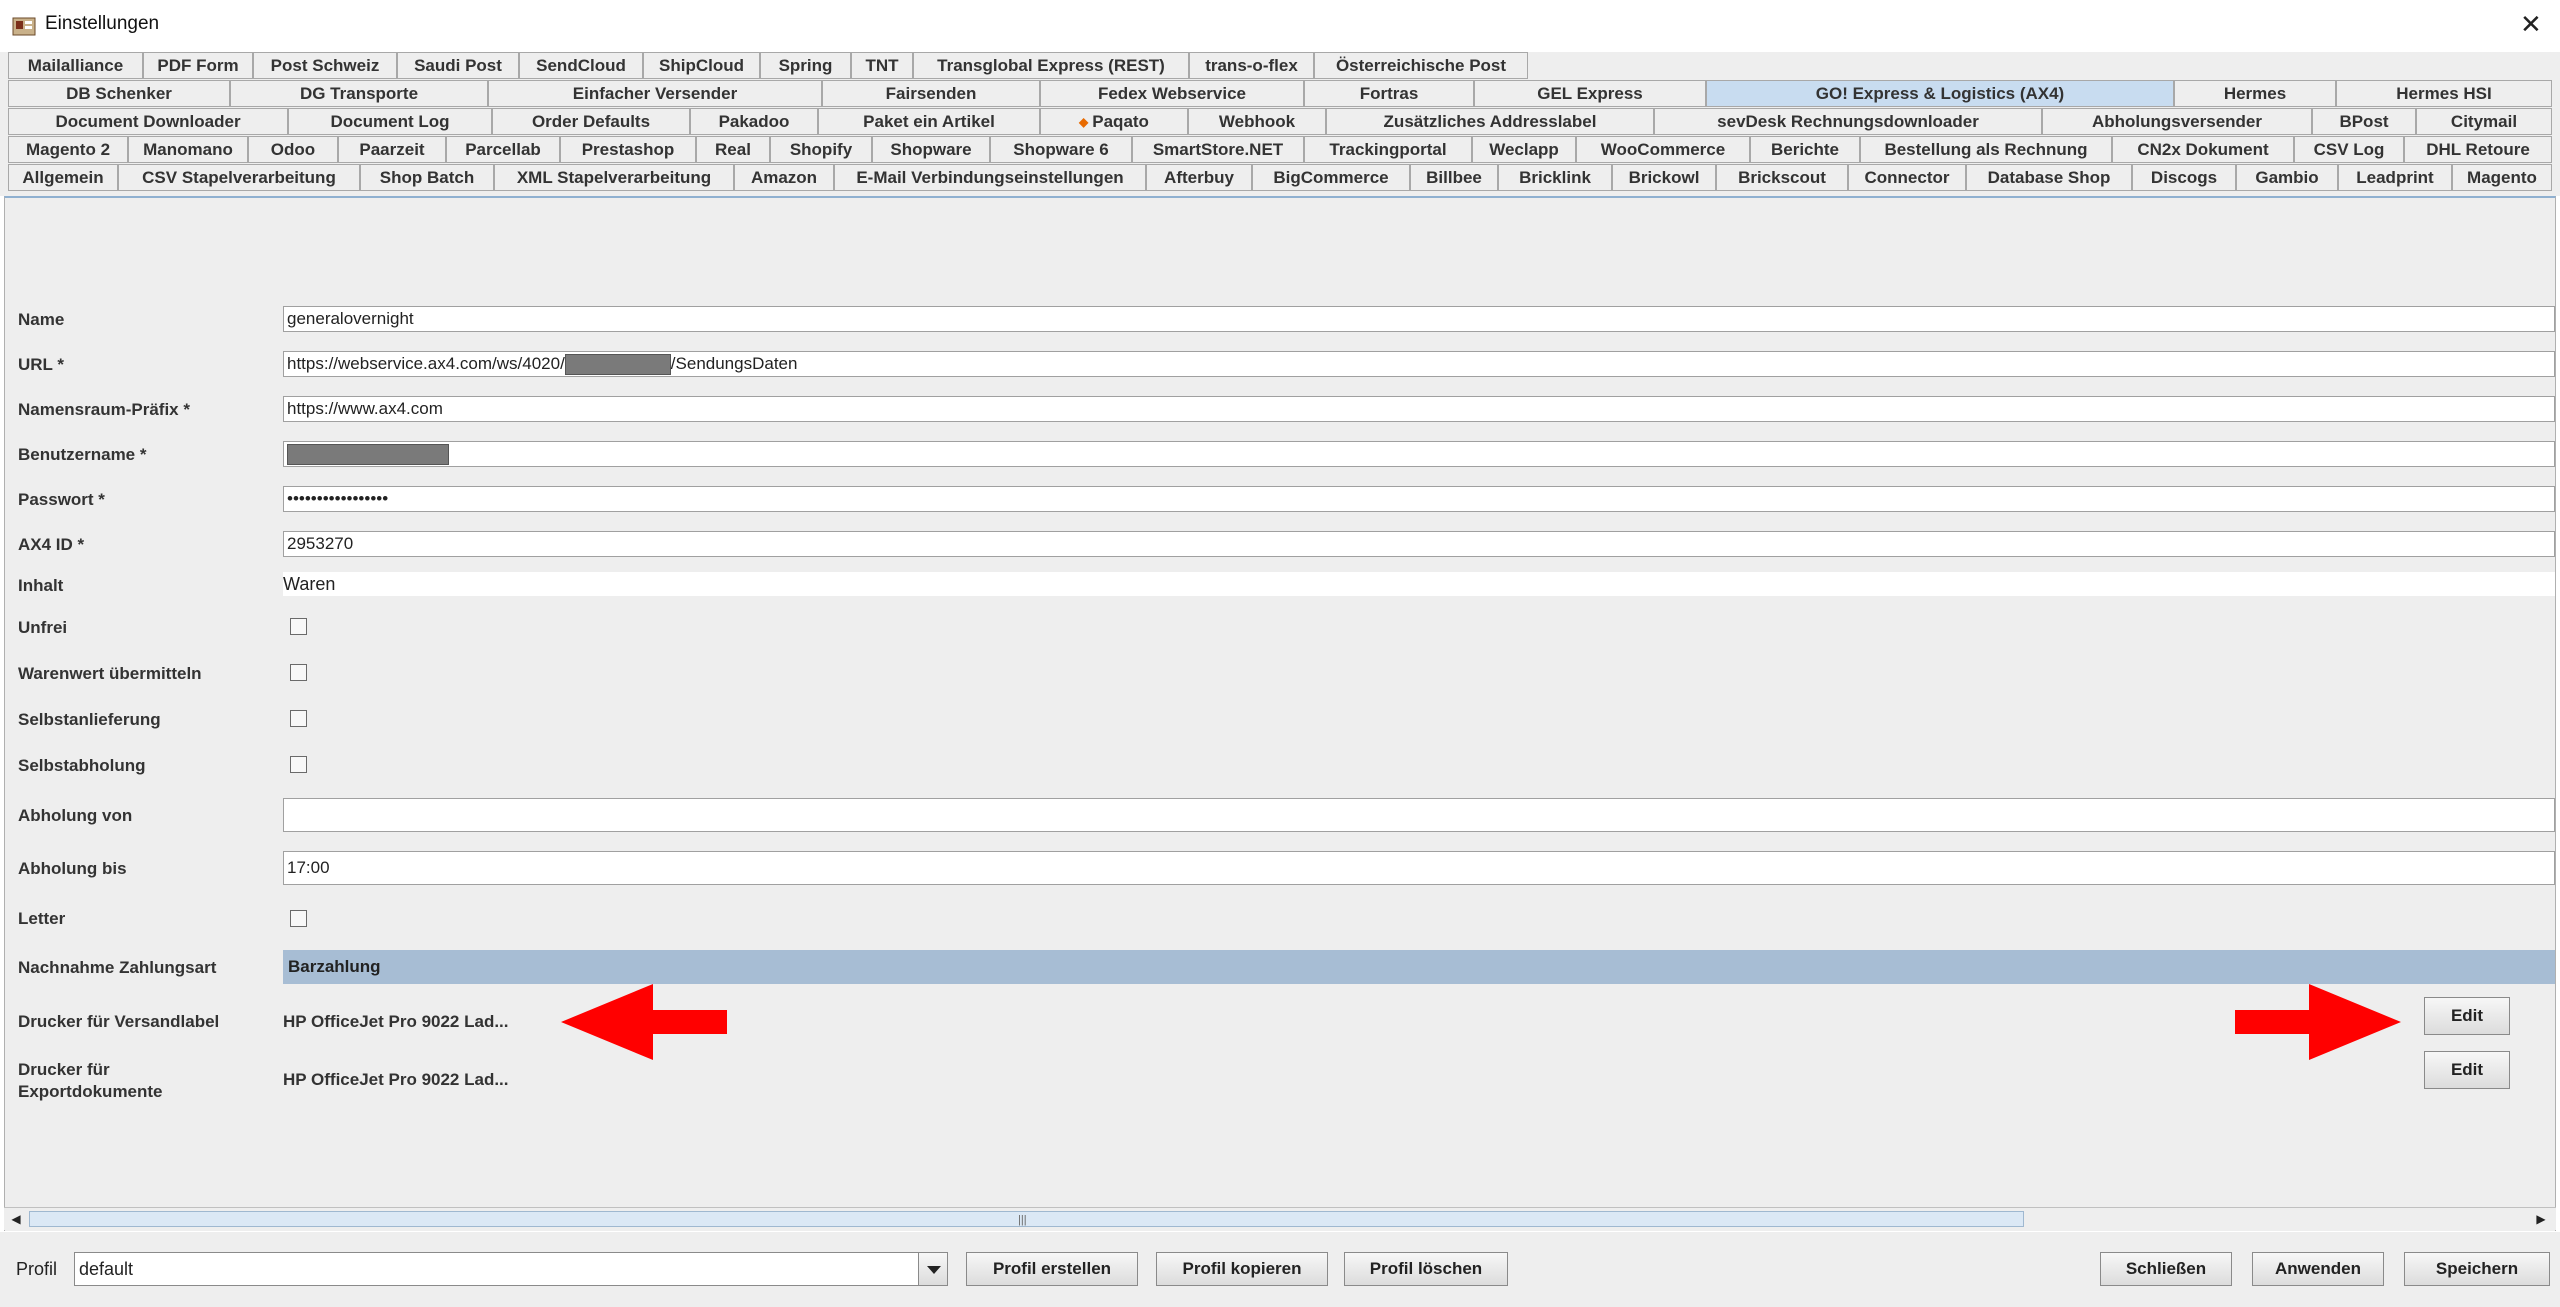  Describe the element at coordinates (2467, 1070) in the screenshot. I see `edit-printer-export-button: Edit` at that location.